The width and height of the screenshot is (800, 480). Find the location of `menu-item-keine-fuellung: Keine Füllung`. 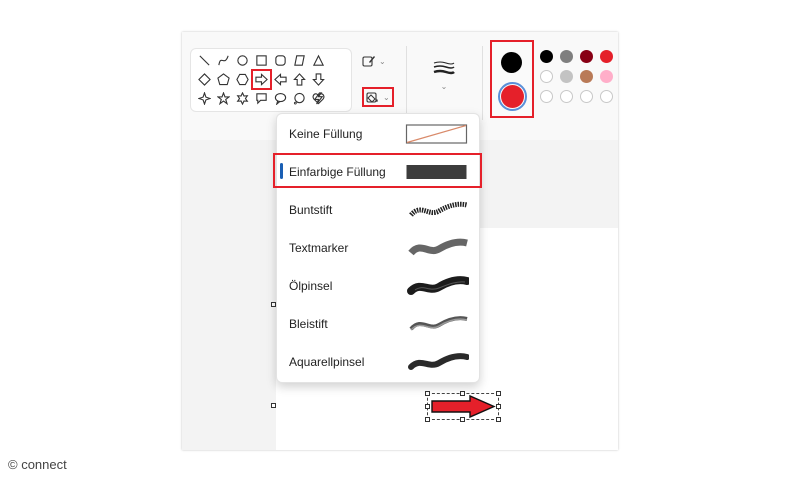

menu-item-keine-fuellung: Keine Füllung is located at coordinates (378, 134).